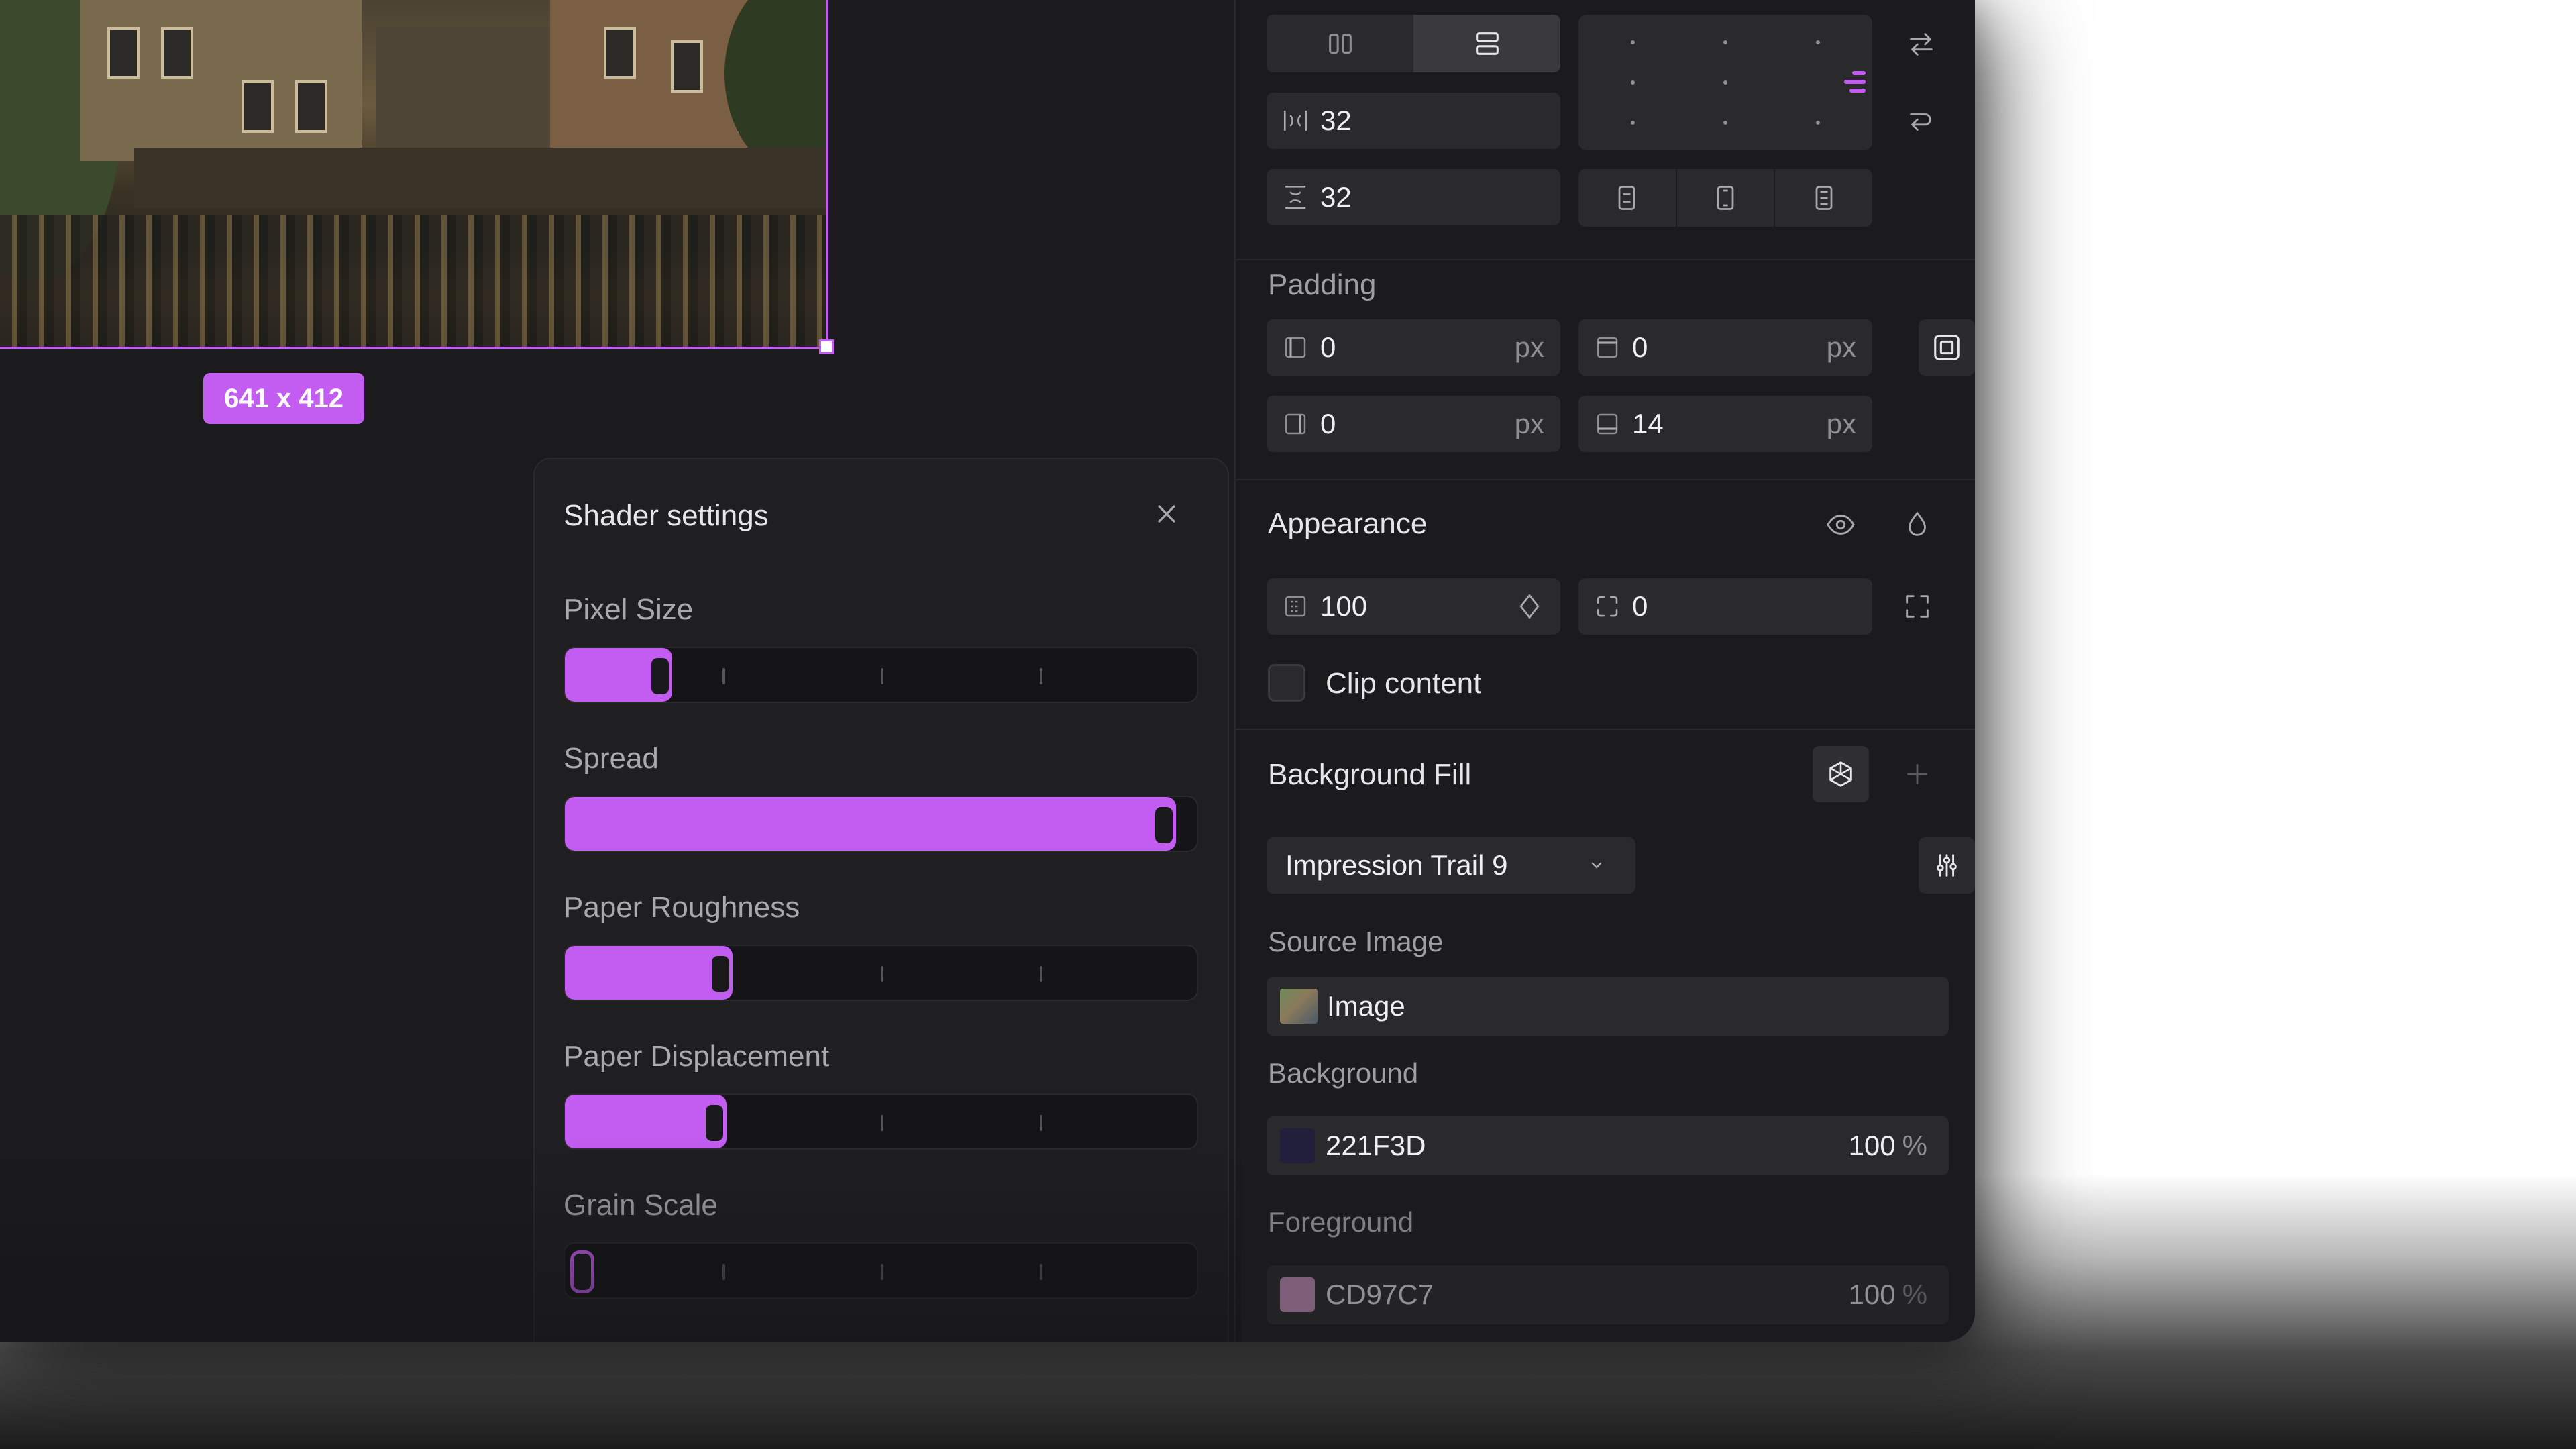  What do you see at coordinates (1725, 82) in the screenshot?
I see `alignment-grid` at bounding box center [1725, 82].